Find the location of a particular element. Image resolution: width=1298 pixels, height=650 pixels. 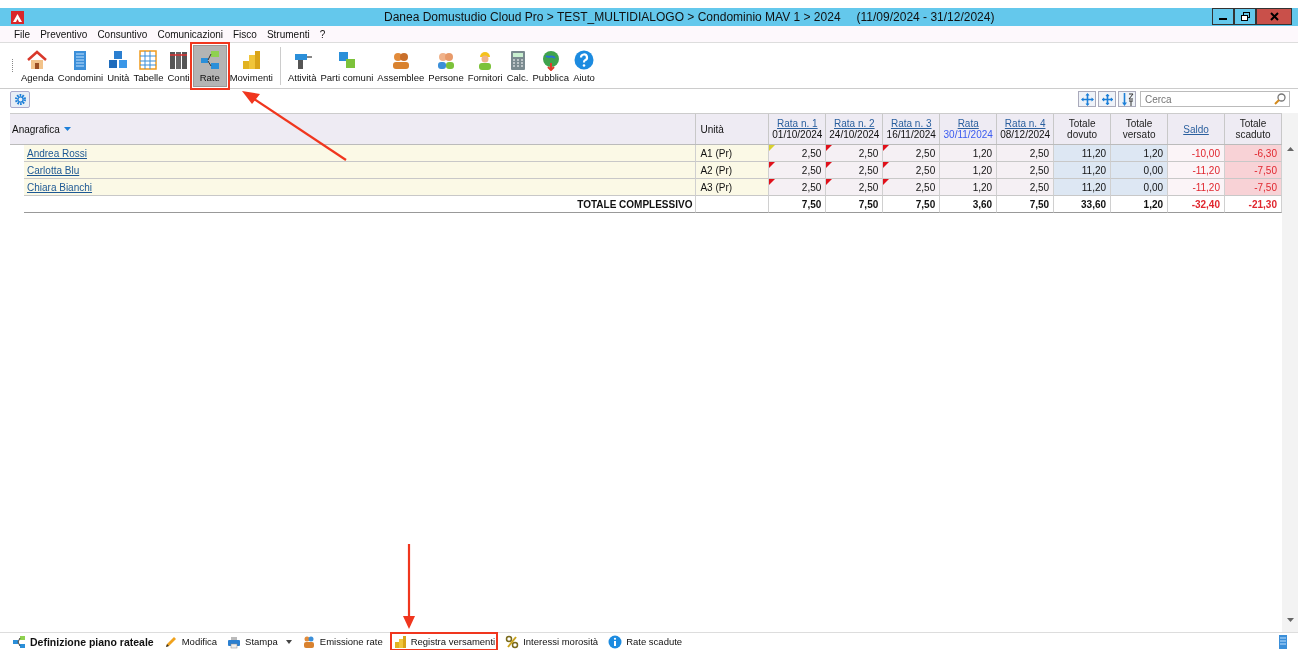

total-label: TOTALE COMPLESSIVO is located at coordinates (635, 204).